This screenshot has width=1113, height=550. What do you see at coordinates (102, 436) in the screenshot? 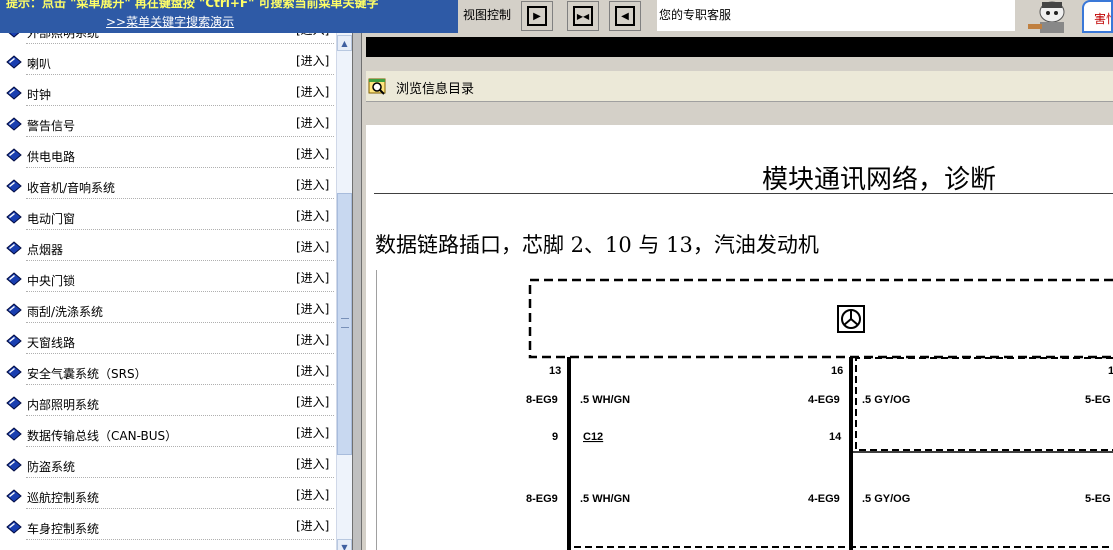
I see `menu-item-label: 数据传输总线（CAN-BUS）` at bounding box center [102, 436].